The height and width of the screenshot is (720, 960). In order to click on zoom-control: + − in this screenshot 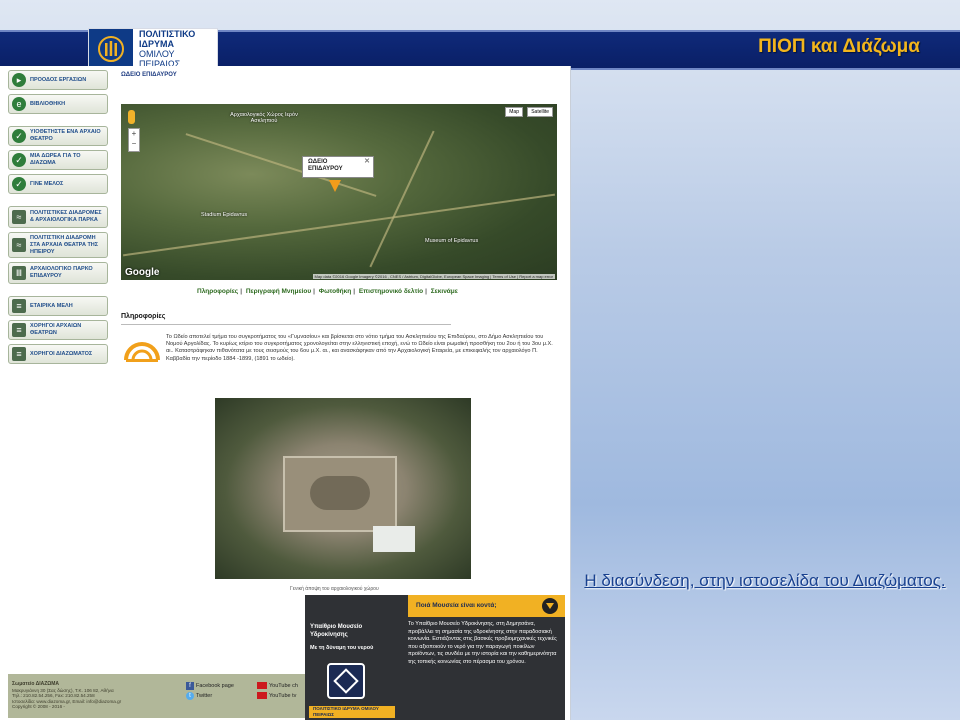, I will do `click(134, 140)`.